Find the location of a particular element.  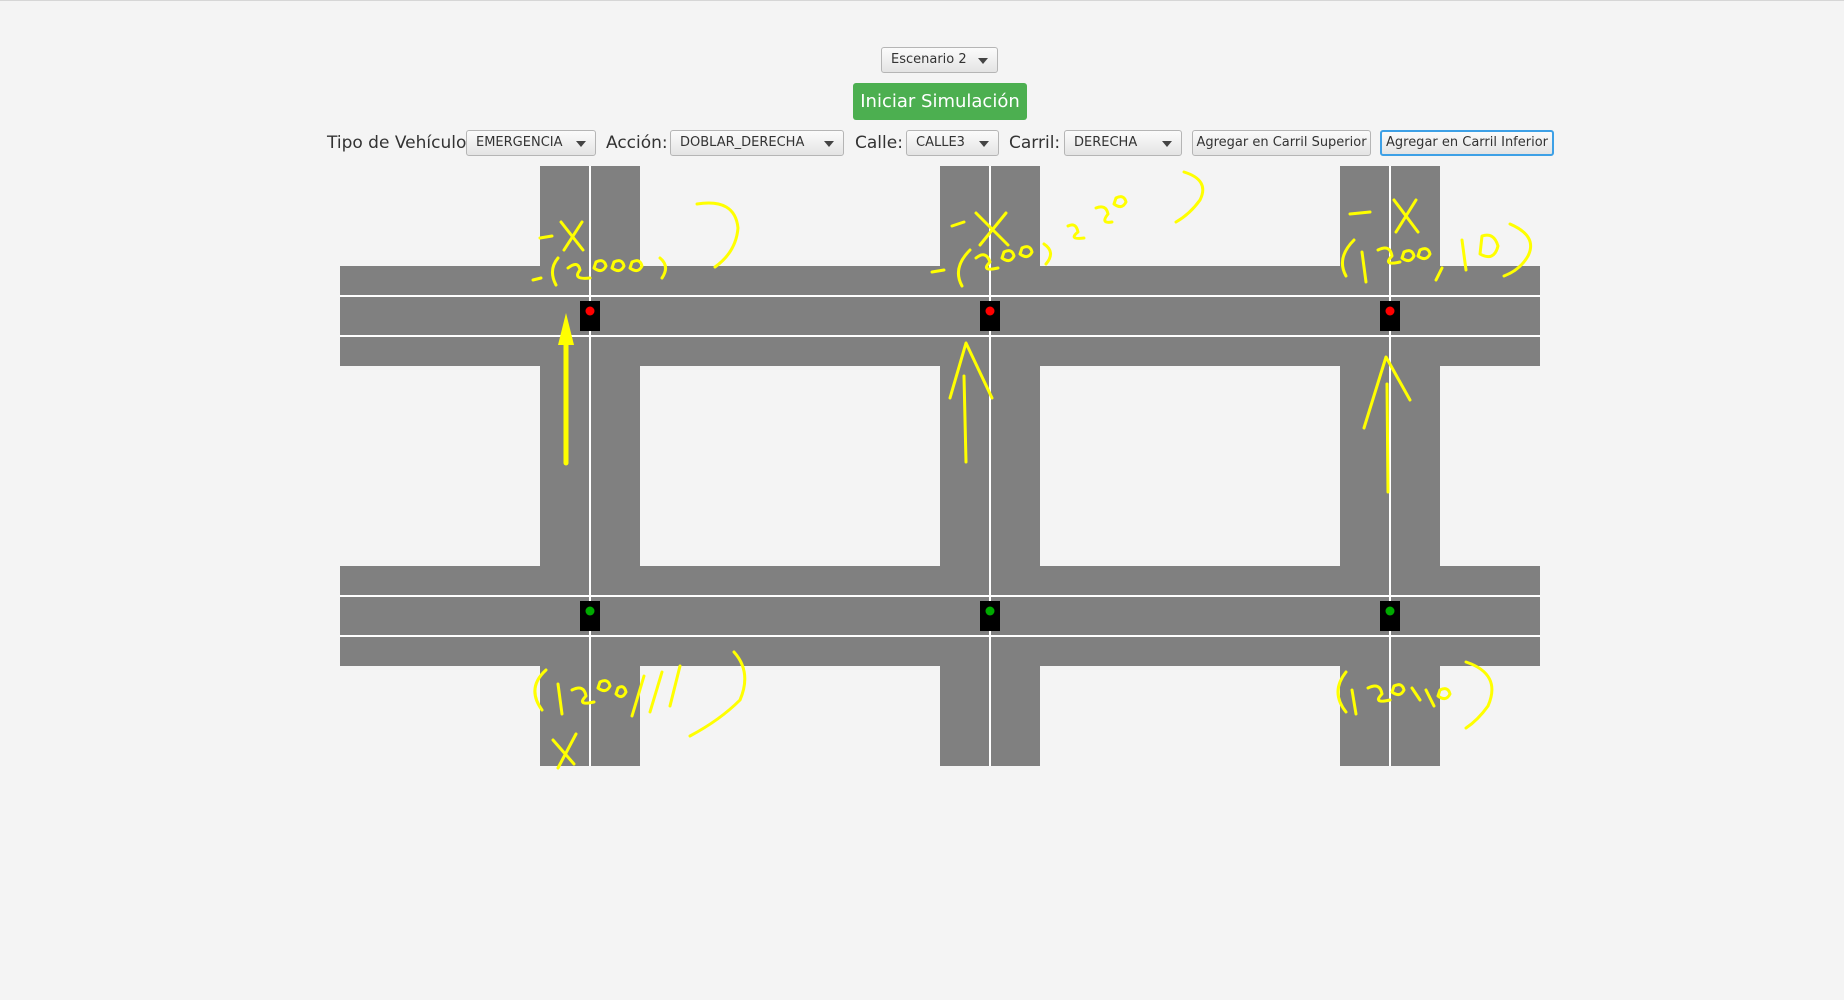

horizontal-road-upper is located at coordinates (940, 316).